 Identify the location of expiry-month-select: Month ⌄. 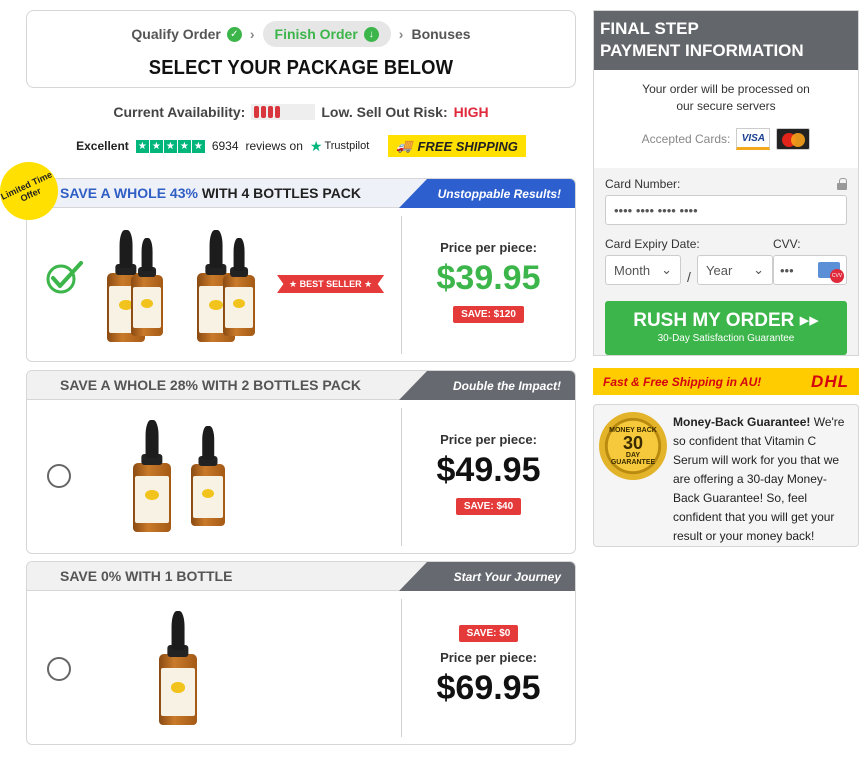
(643, 270).